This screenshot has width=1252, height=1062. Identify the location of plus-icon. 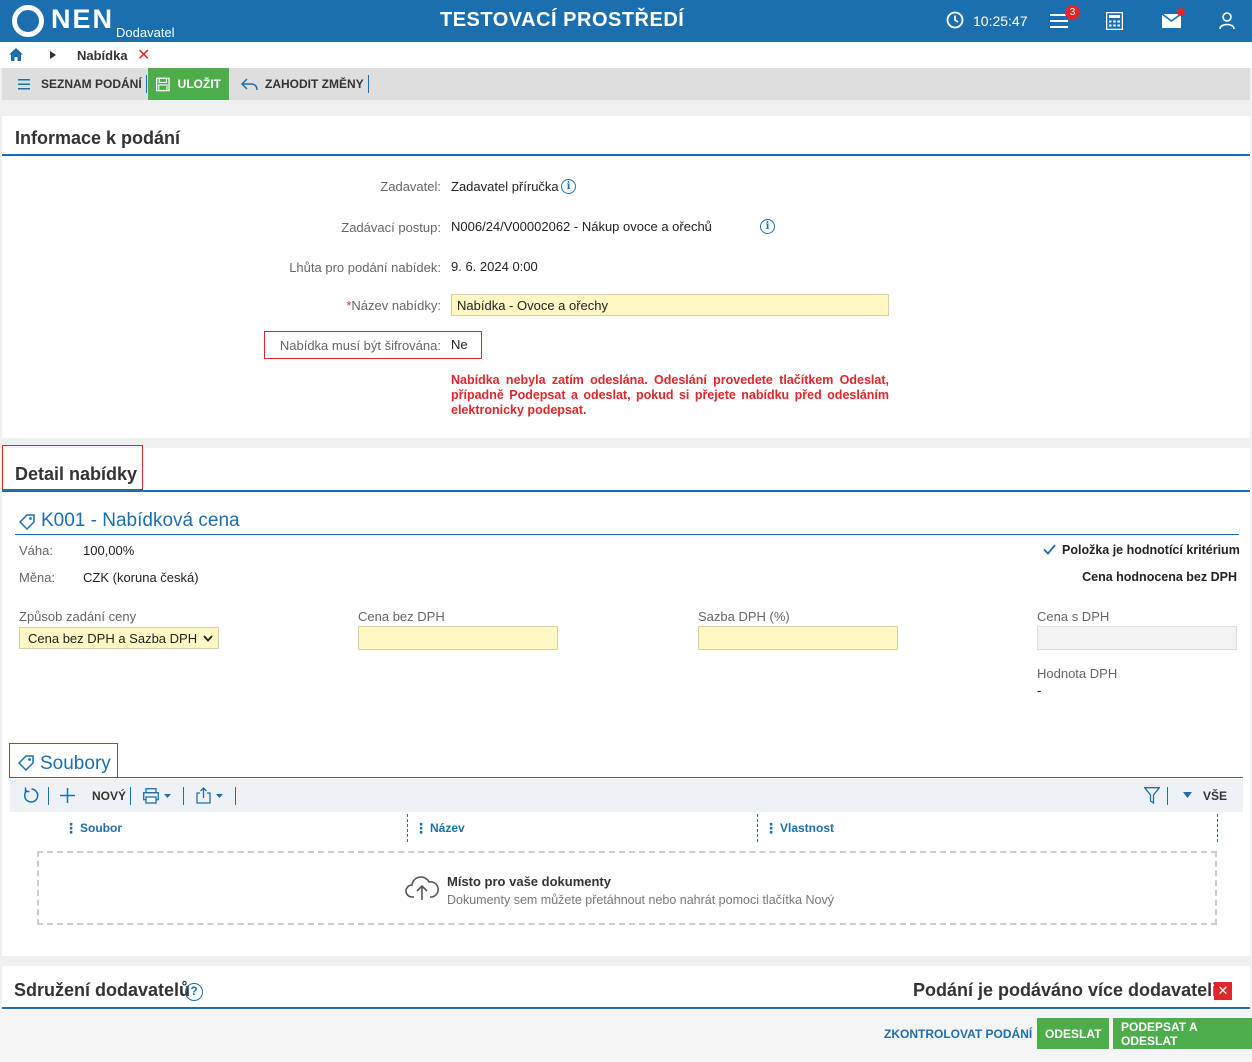
(67, 795).